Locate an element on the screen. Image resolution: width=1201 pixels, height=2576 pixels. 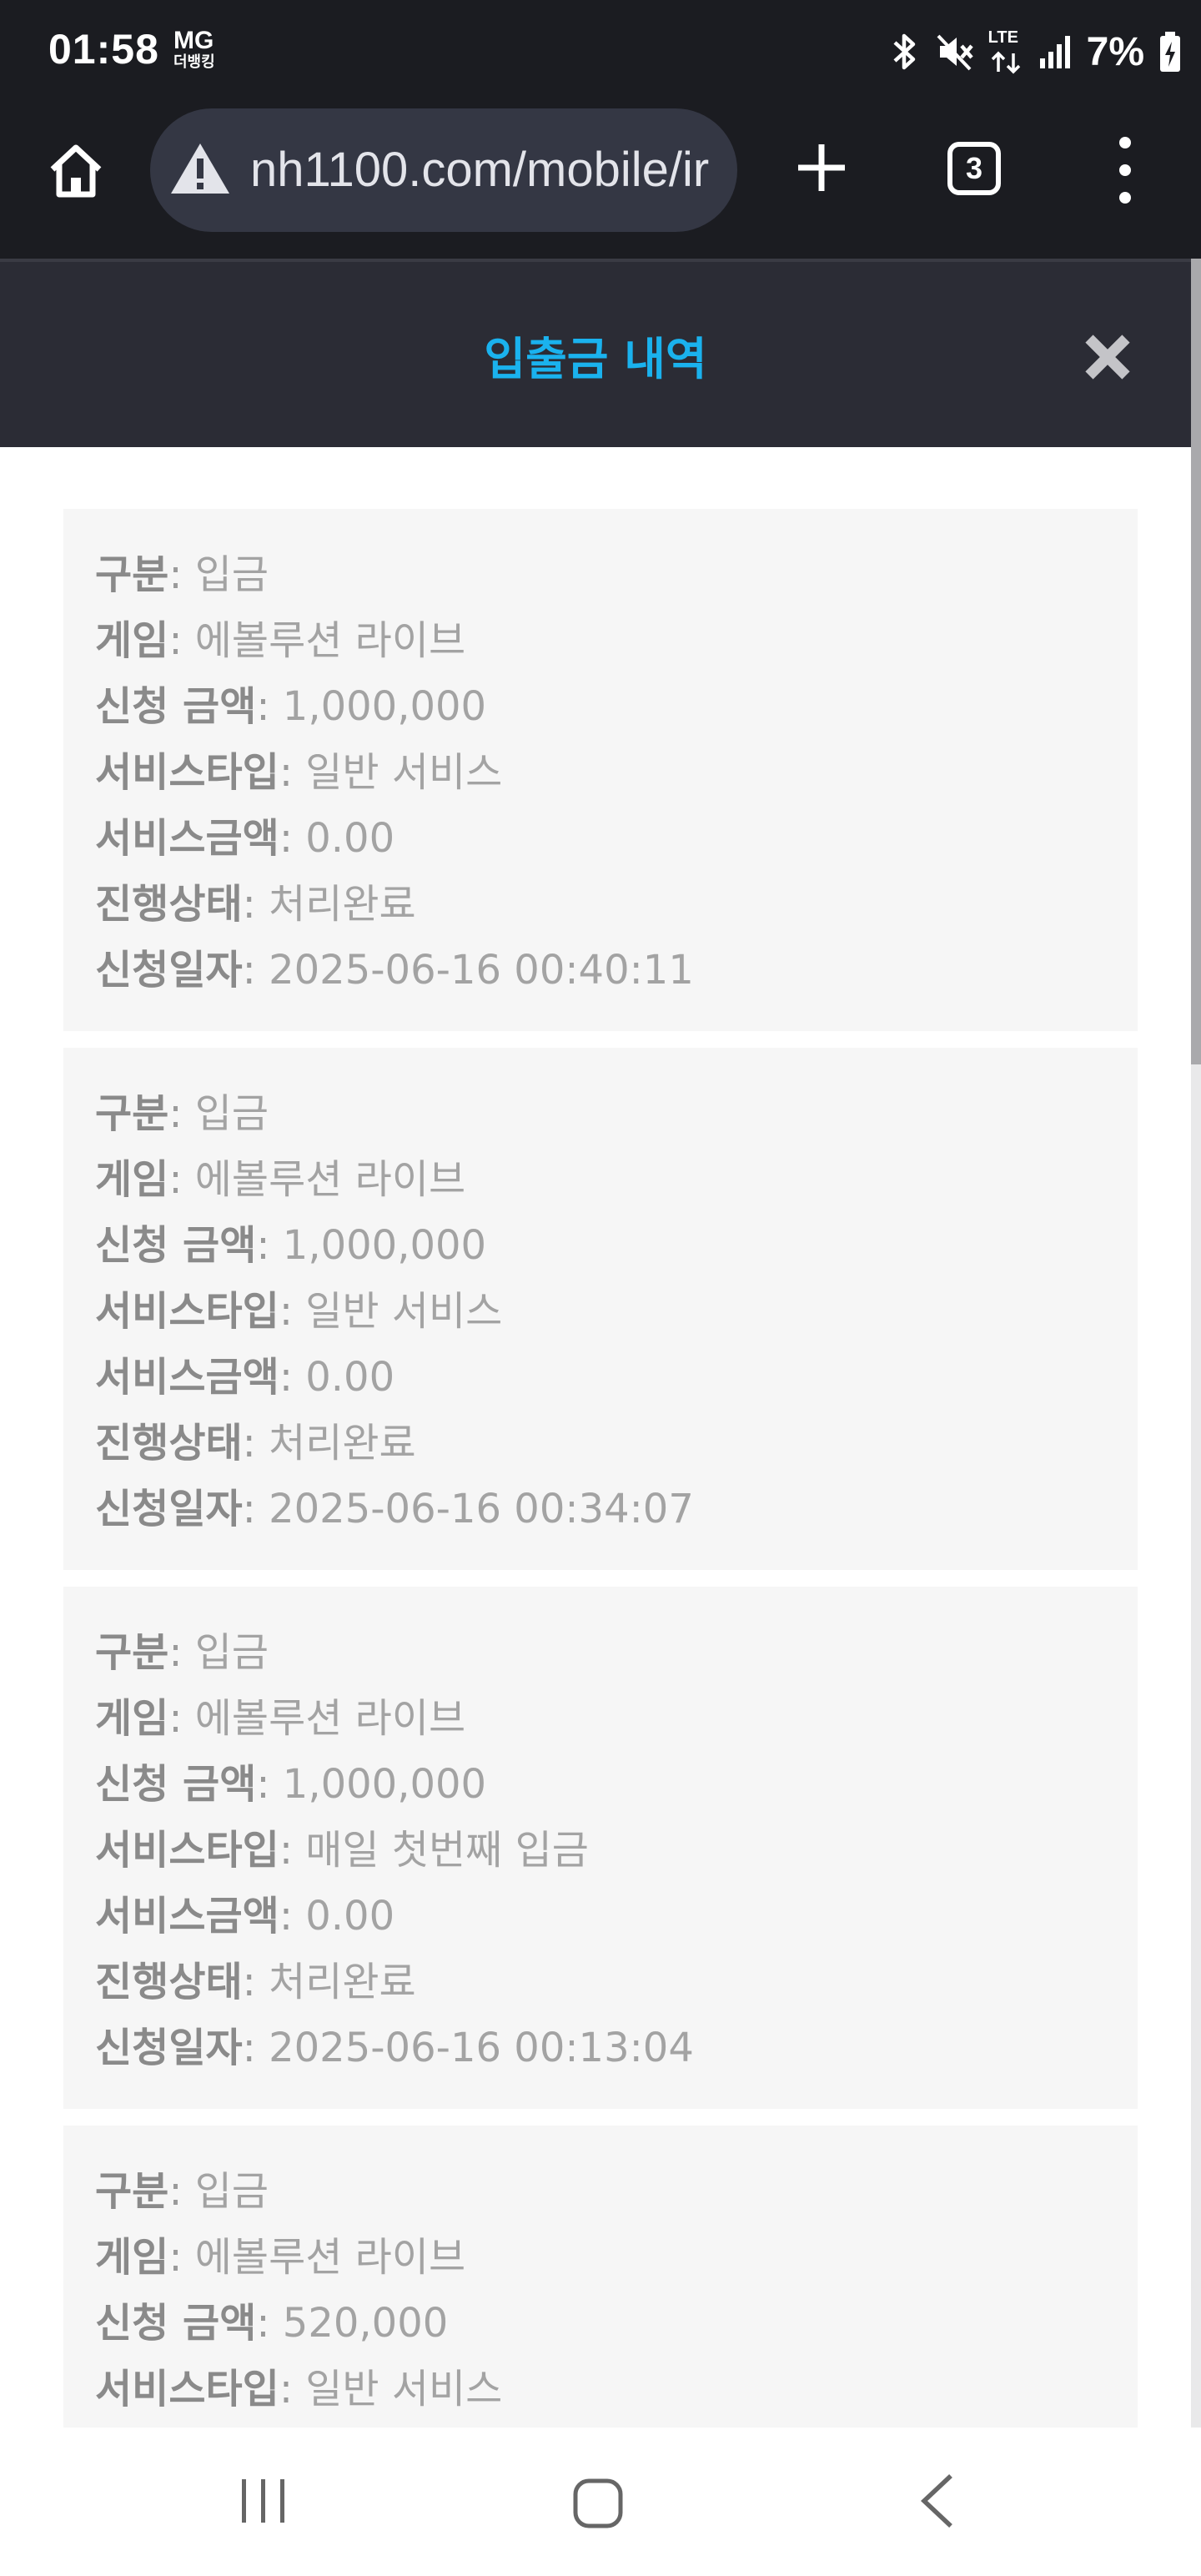
plus-icon is located at coordinates (822, 167).